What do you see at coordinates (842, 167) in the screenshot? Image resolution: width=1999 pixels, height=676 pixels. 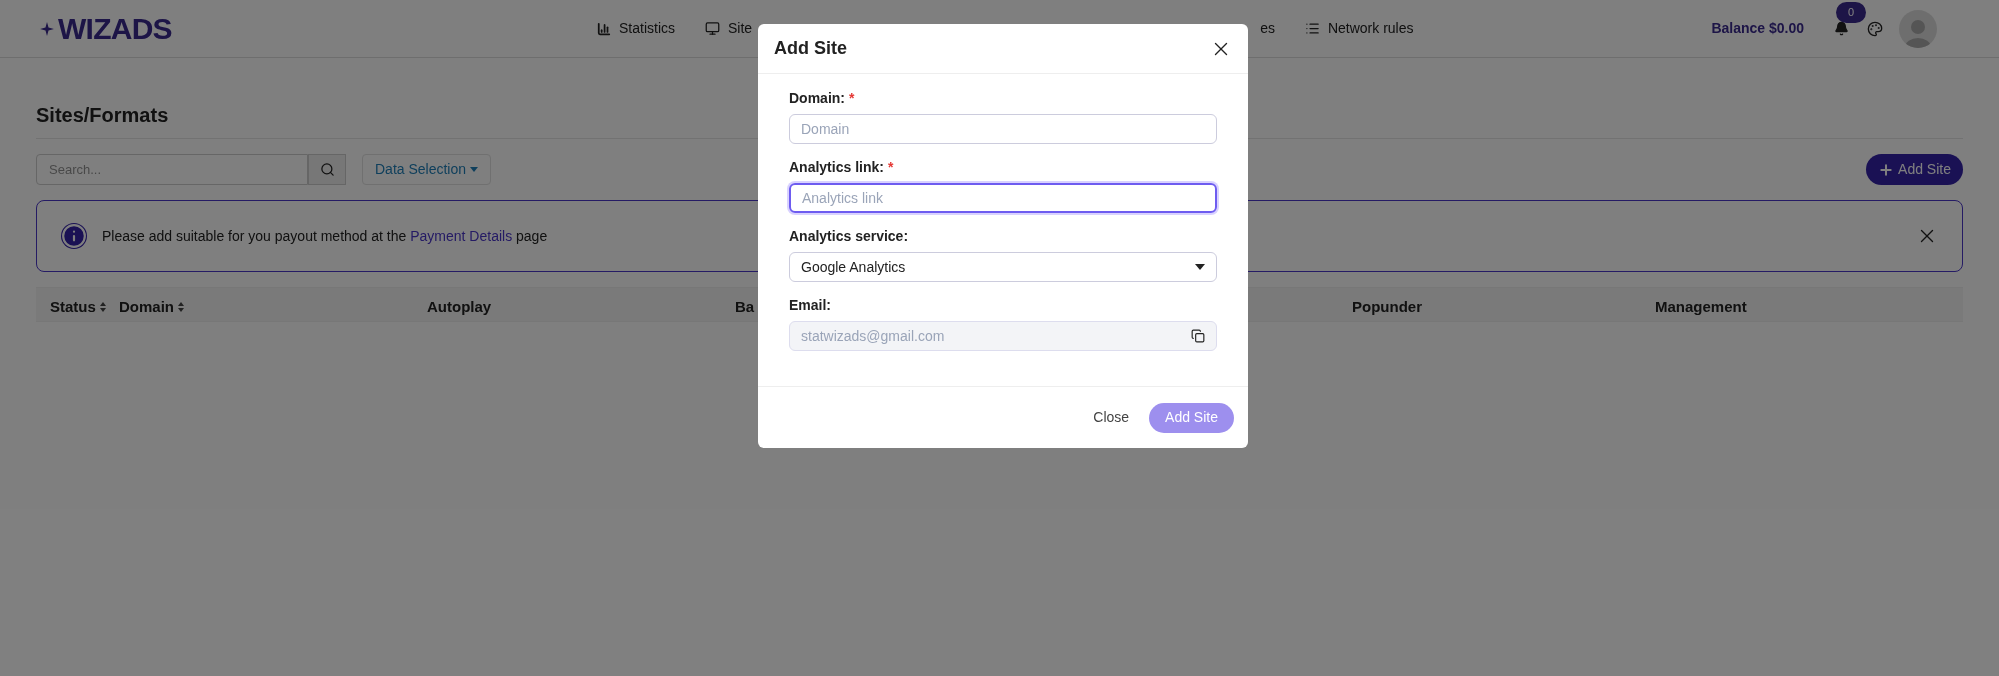 I see `field-label: Analytics link: *` at bounding box center [842, 167].